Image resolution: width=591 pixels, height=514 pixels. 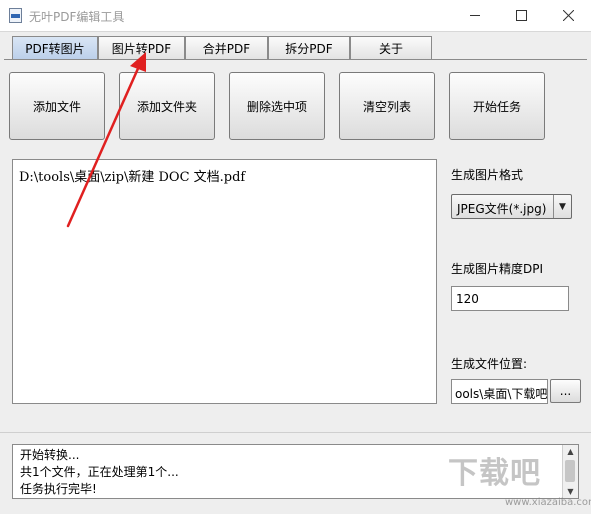 I want to click on add-file-button: 添加文件, so click(x=57, y=106).